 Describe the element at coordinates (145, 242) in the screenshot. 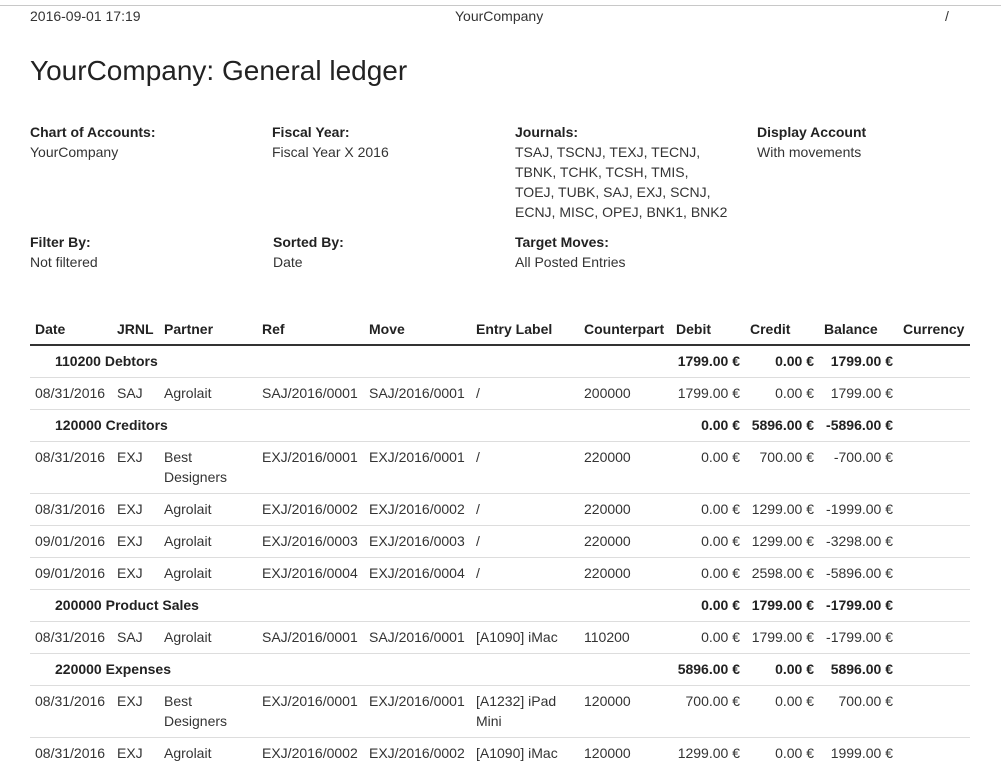

I see `filter-label: Filter By:` at that location.